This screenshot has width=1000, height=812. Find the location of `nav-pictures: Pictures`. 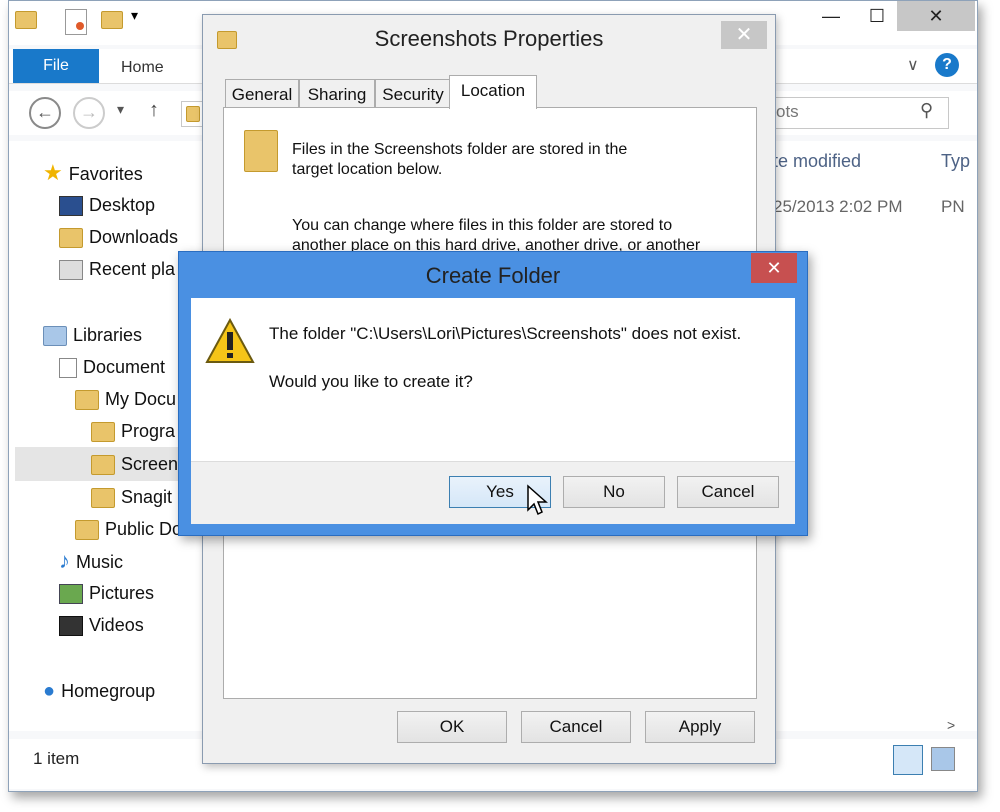

nav-pictures: Pictures is located at coordinates (106, 593).